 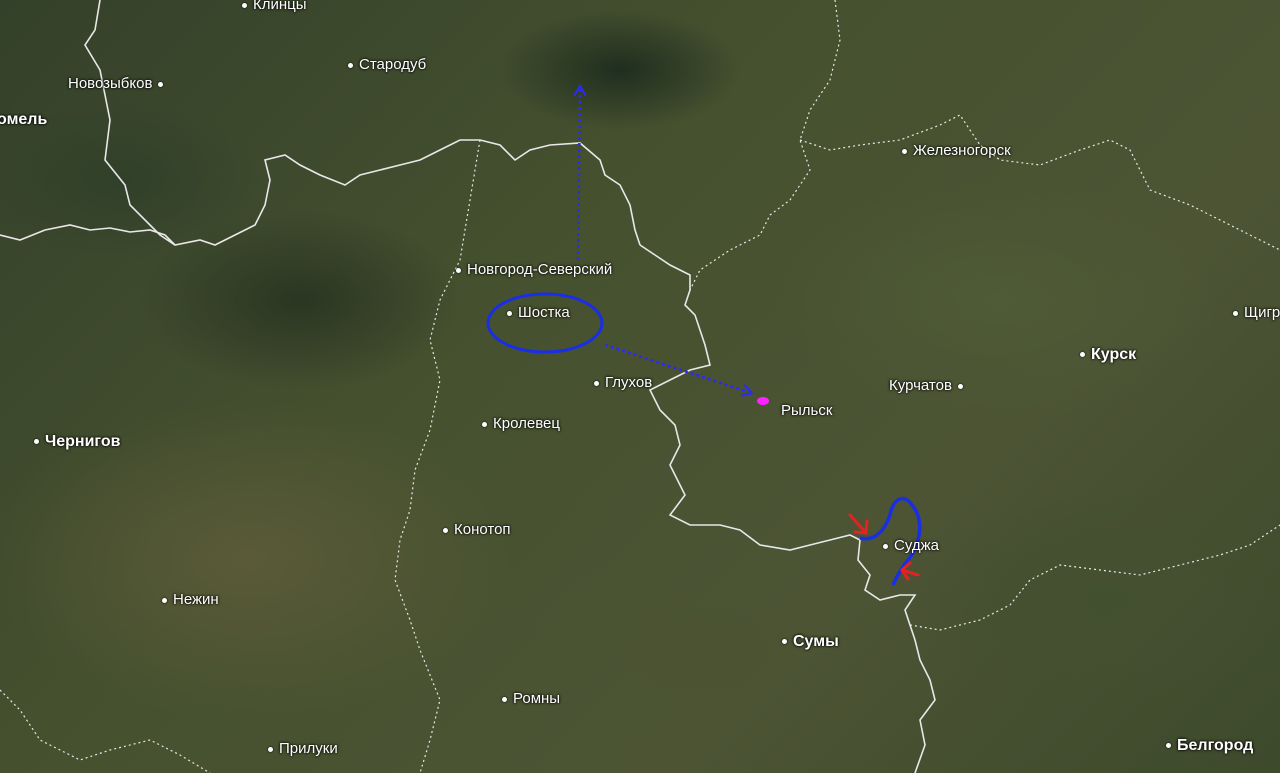 I want to click on city-name: Стародуб, so click(x=393, y=64).